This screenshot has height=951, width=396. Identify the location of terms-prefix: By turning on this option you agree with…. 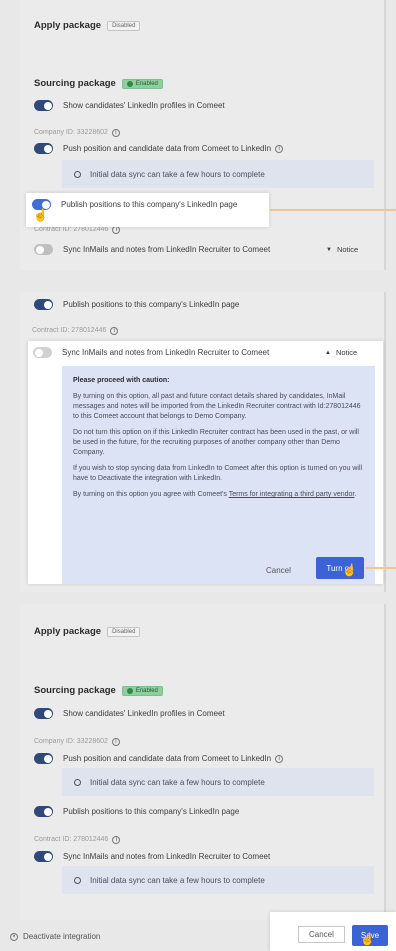
(151, 494).